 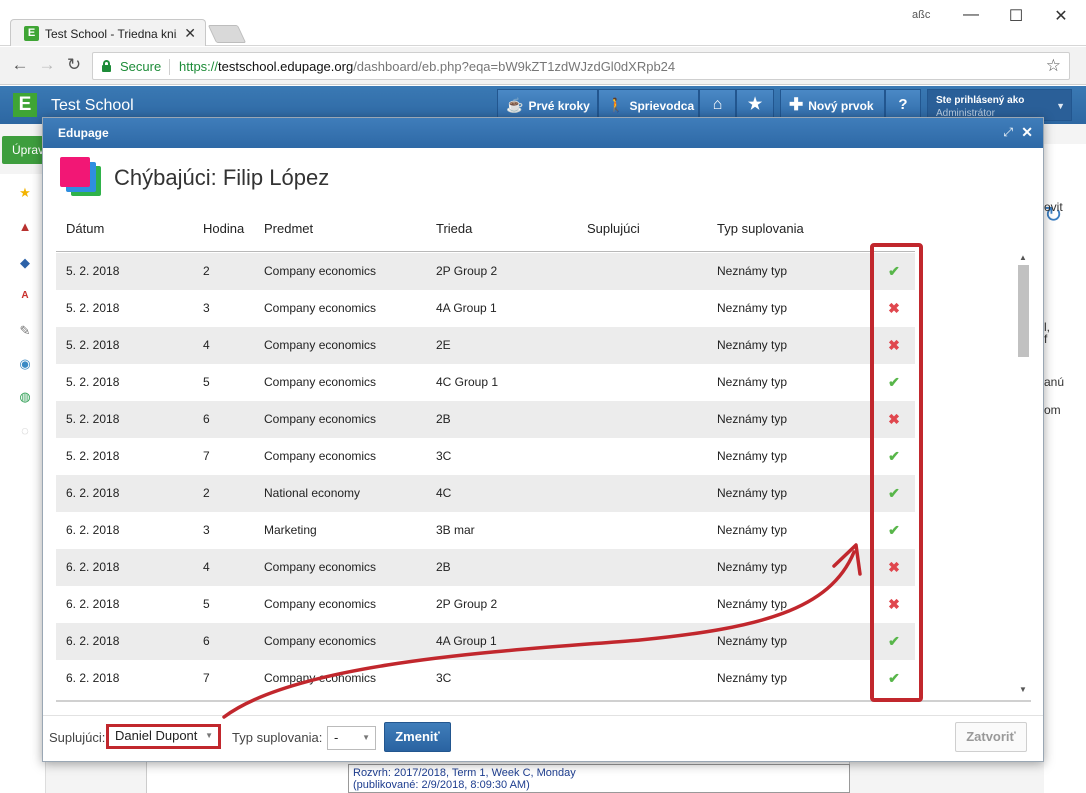 What do you see at coordinates (454, 228) in the screenshot?
I see `column-class: Trieda` at bounding box center [454, 228].